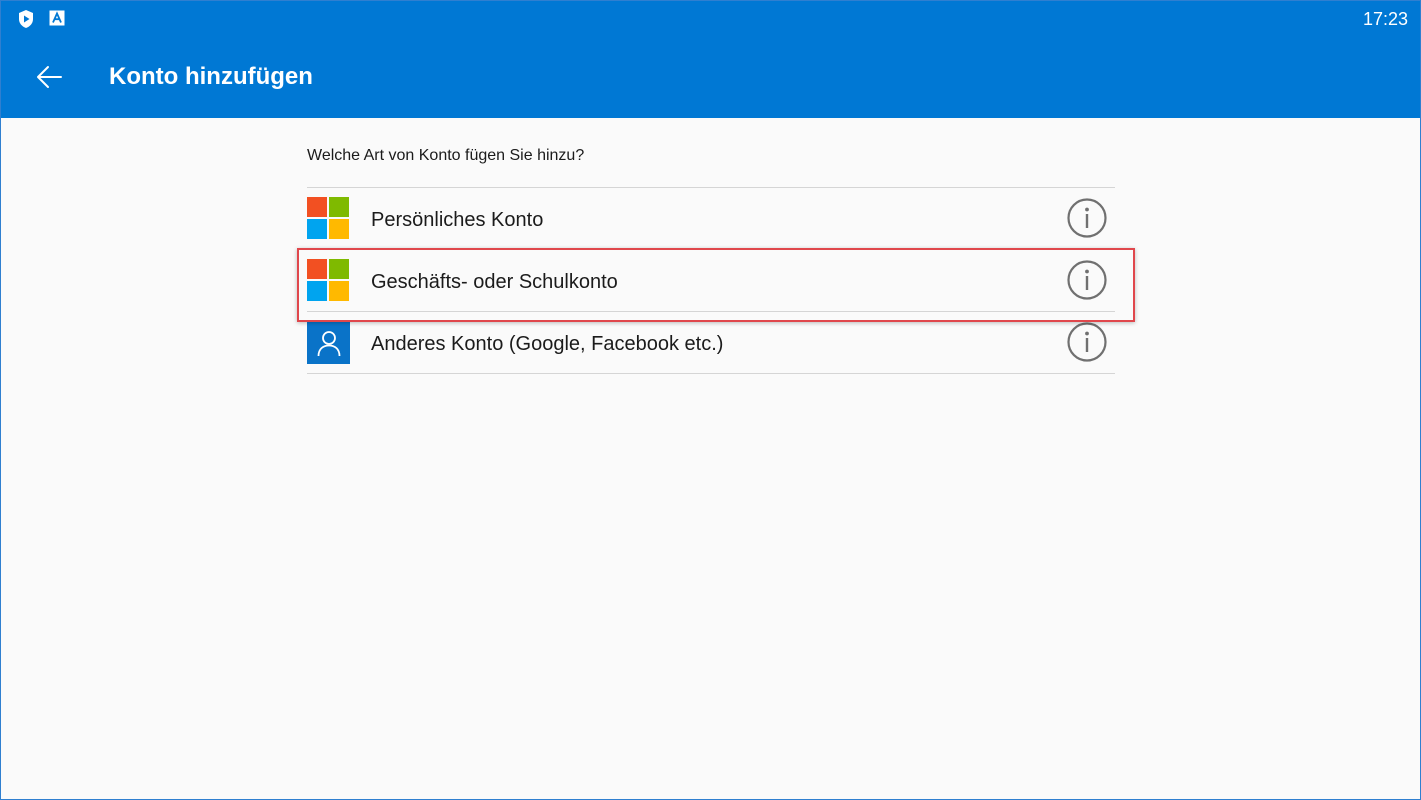 The width and height of the screenshot is (1421, 800). I want to click on account-option-label: Geschäfts- oder Schulkonto, so click(494, 282).